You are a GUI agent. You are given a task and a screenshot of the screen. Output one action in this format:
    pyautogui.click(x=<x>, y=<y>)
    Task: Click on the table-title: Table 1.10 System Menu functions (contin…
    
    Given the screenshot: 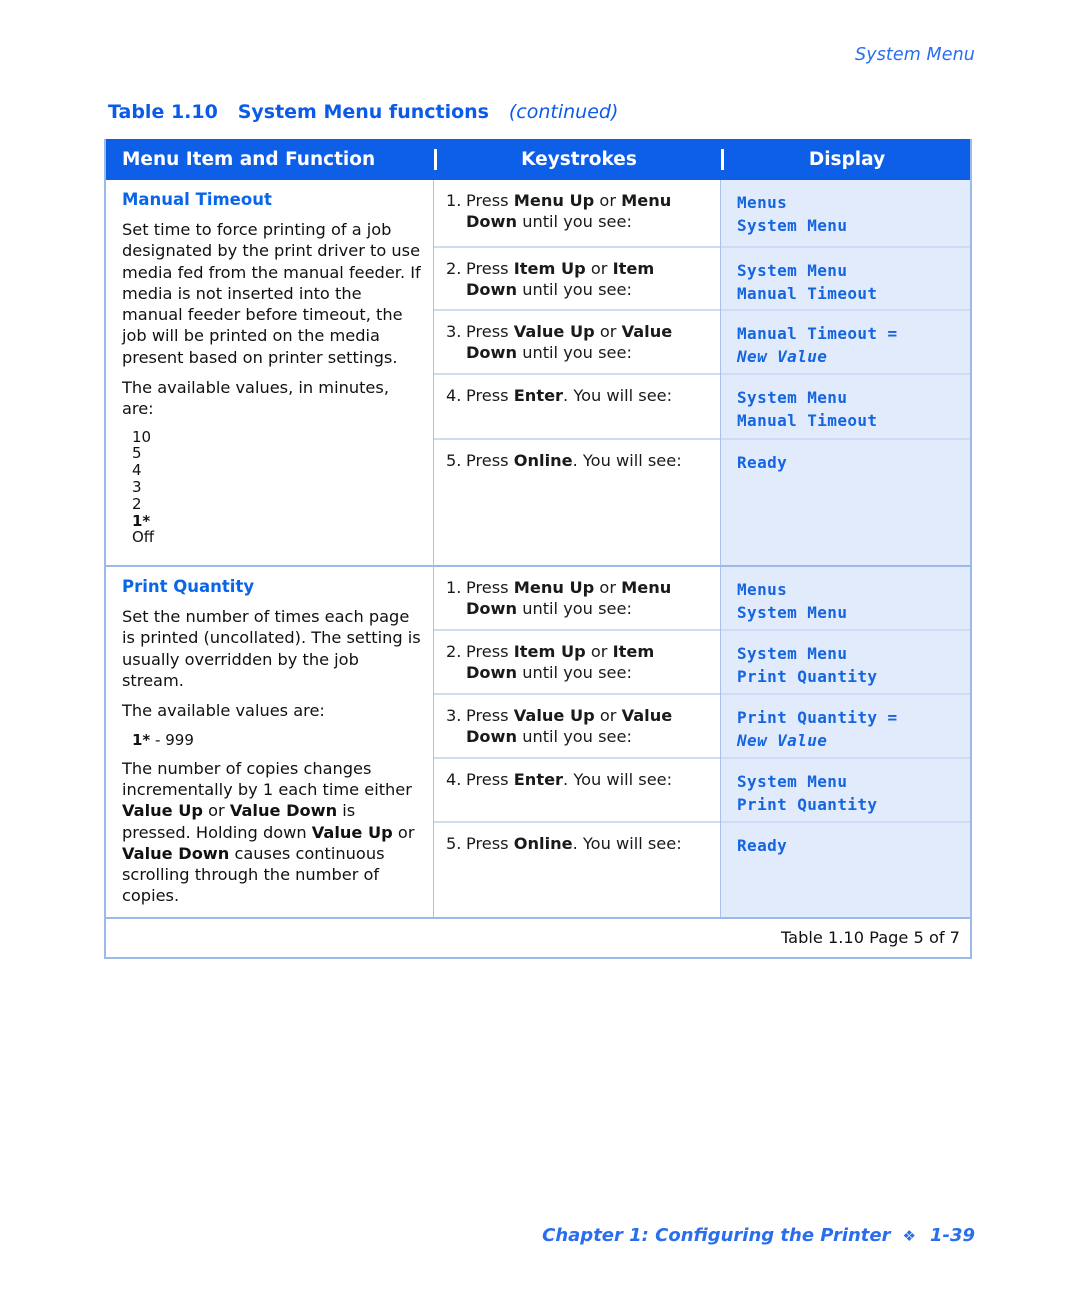 What is the action you would take?
    pyautogui.click(x=363, y=112)
    